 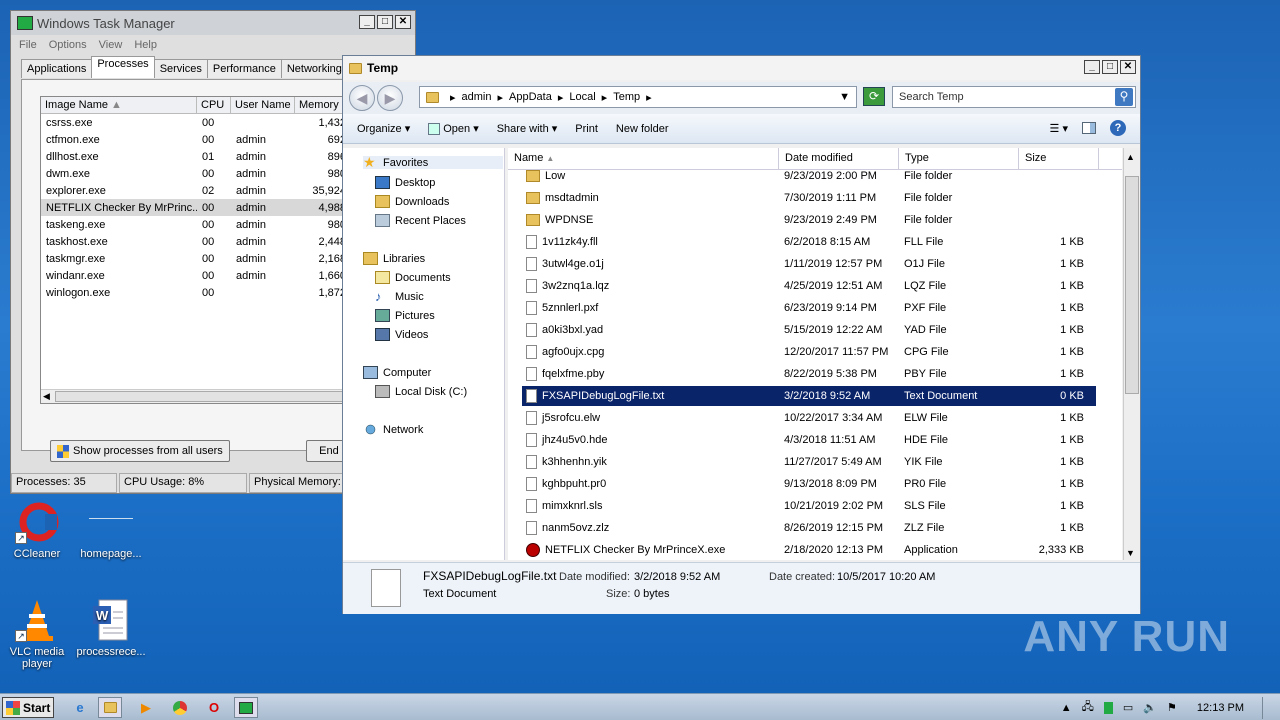 I want to click on file-explorer-icon, so click(x=110, y=707).